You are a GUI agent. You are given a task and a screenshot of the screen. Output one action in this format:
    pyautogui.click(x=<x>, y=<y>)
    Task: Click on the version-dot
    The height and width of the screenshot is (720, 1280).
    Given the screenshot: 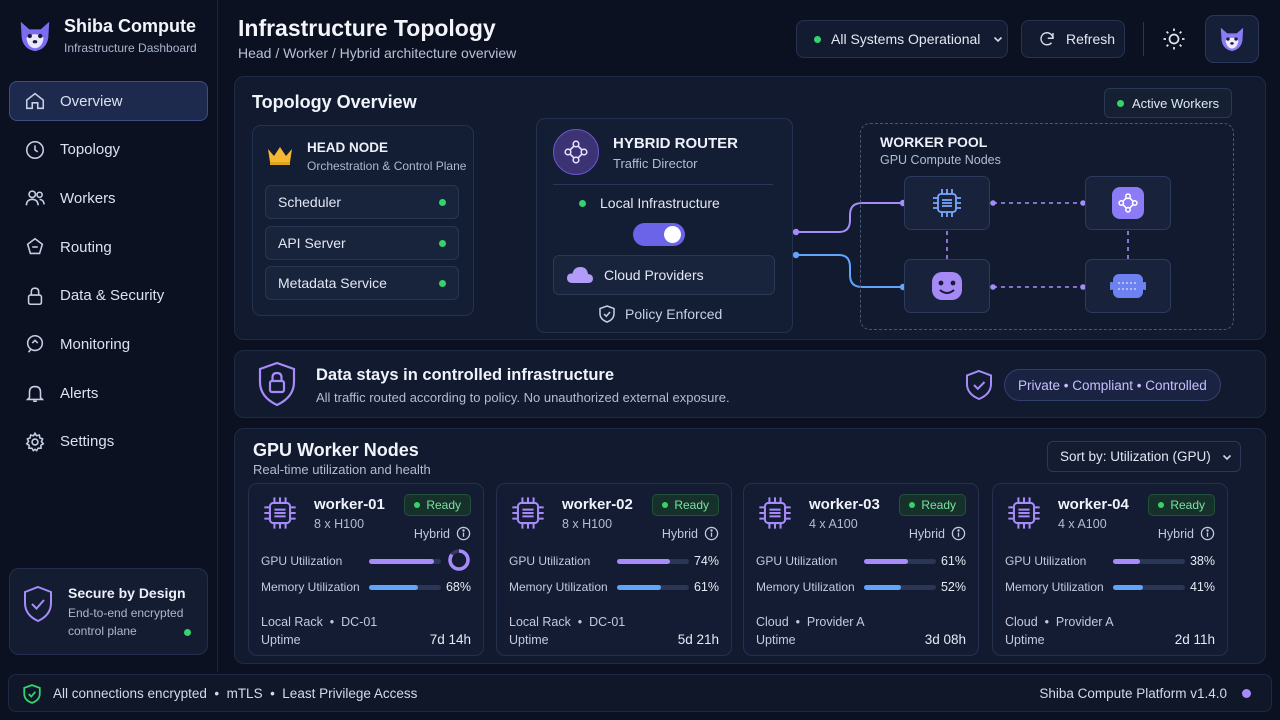 What is the action you would take?
    pyautogui.click(x=1246, y=693)
    